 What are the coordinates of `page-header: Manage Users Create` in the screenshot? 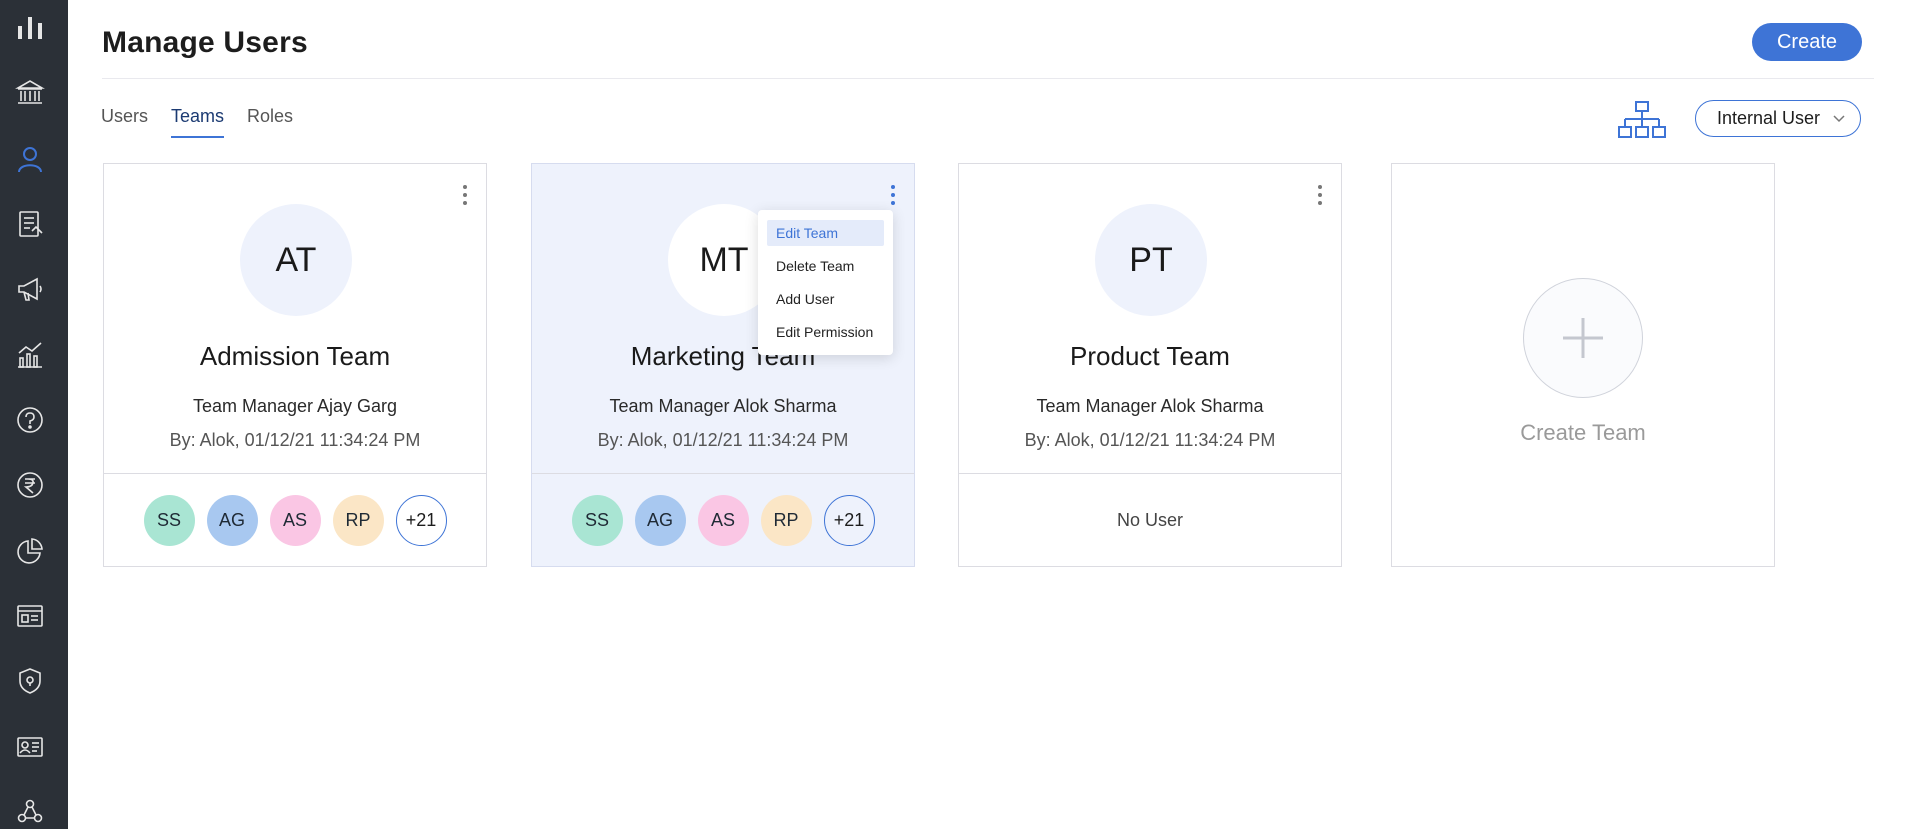 It's located at (988, 39).